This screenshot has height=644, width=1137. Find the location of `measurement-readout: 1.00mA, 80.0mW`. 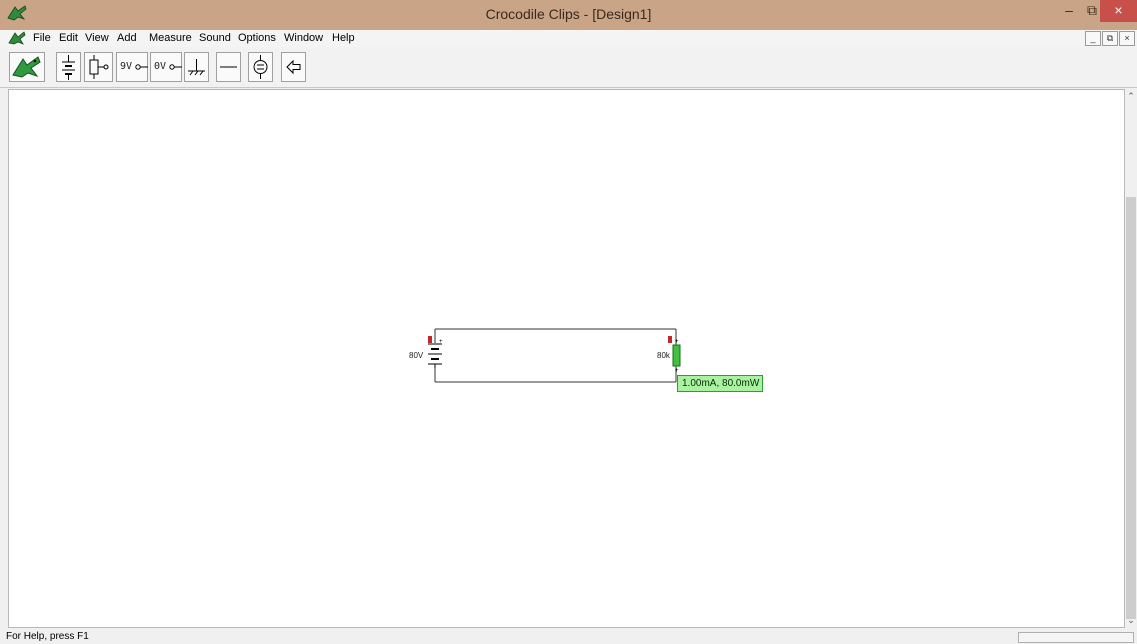

measurement-readout: 1.00mA, 80.0mW is located at coordinates (720, 383).